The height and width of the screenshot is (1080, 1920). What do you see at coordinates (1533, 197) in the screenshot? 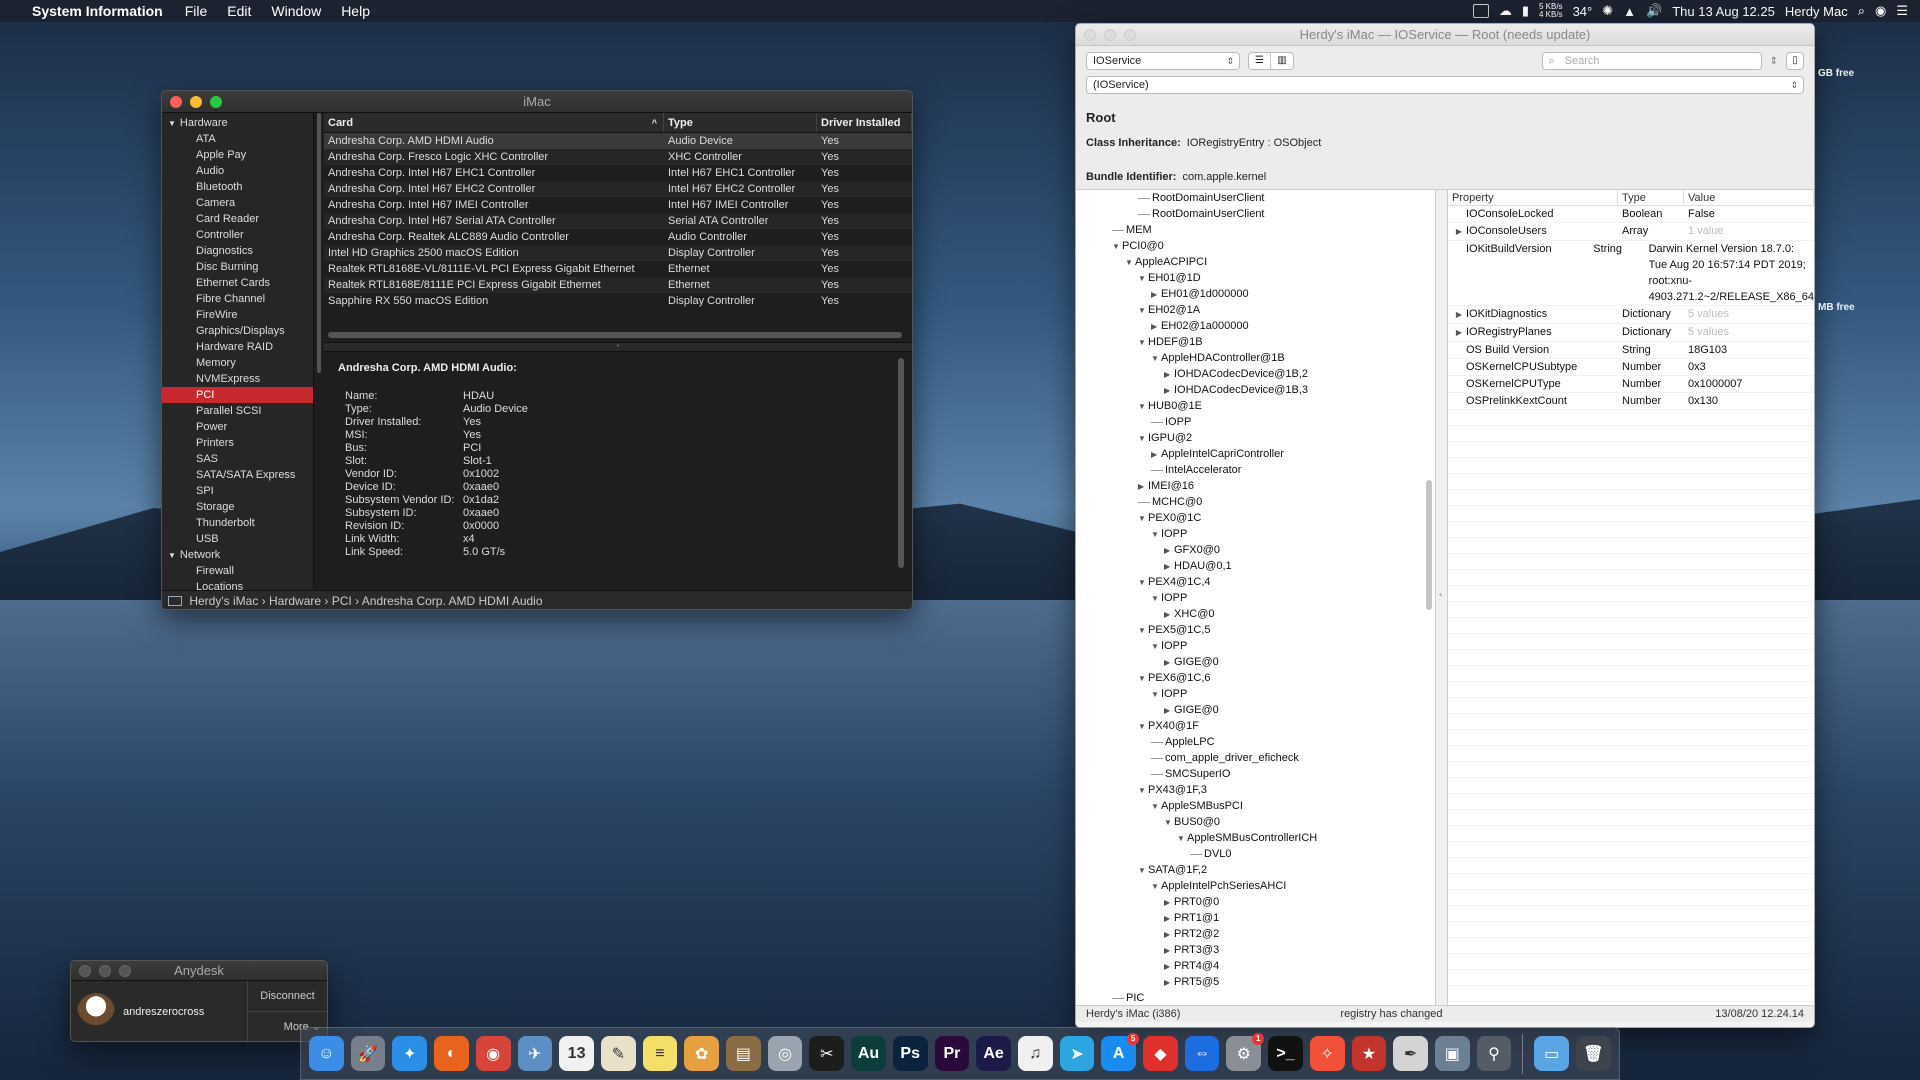
I see `column-property: Property` at bounding box center [1533, 197].